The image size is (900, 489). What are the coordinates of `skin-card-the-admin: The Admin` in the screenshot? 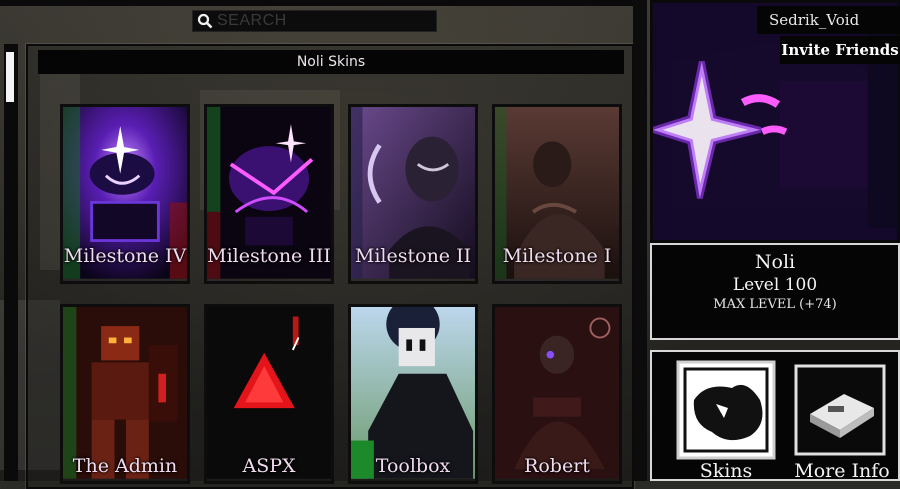 It's located at (125, 394).